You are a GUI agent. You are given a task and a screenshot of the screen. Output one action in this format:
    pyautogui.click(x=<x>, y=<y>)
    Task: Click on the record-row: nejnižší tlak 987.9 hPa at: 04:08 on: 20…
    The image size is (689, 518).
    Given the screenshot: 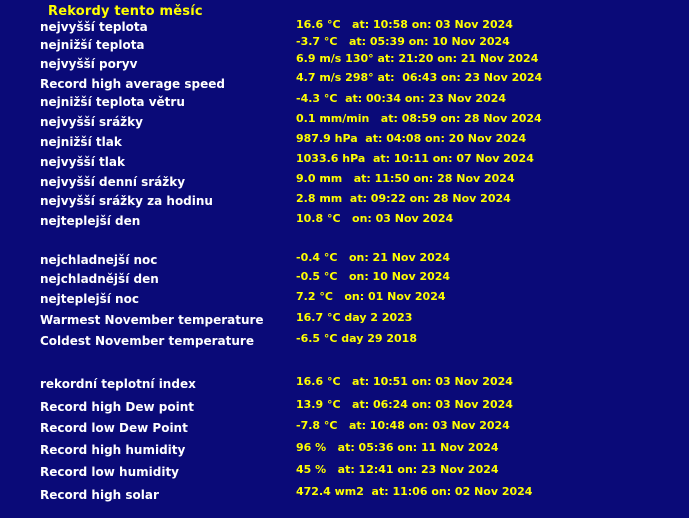 What is the action you would take?
    pyautogui.click(x=344, y=140)
    